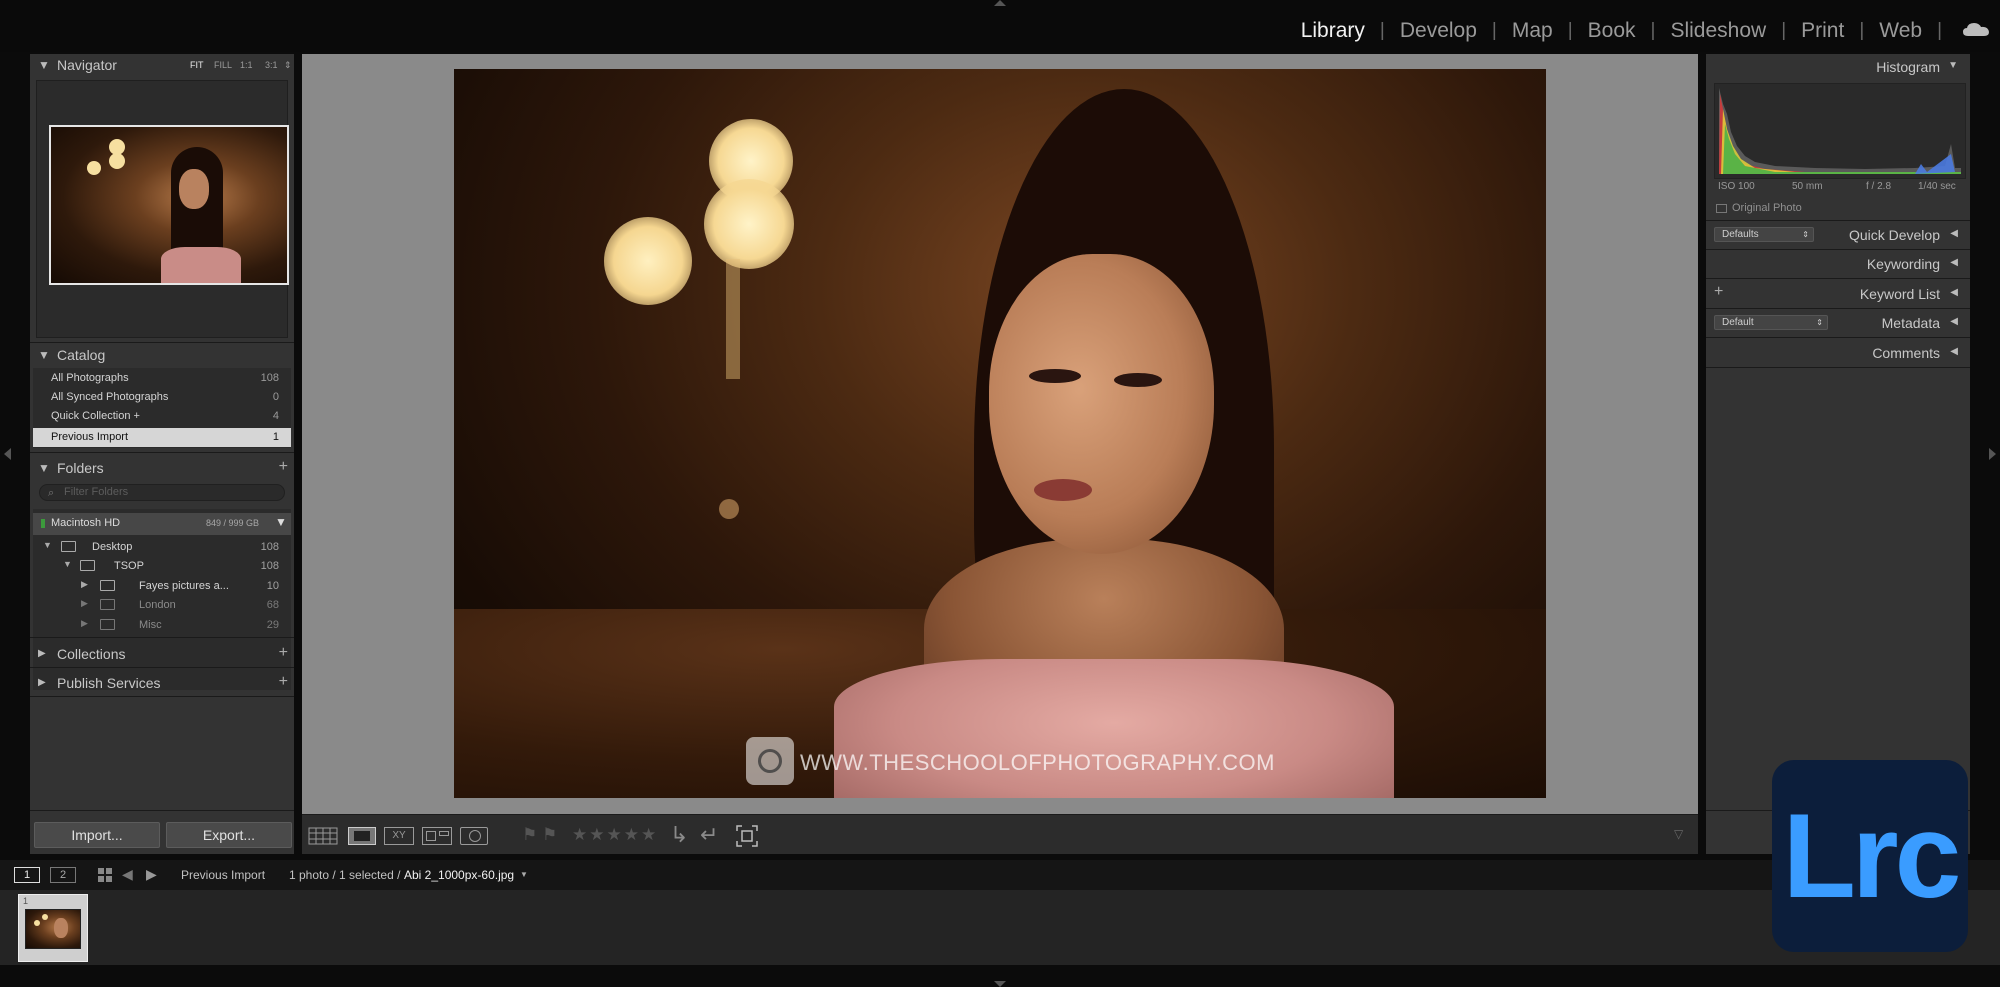 Image resolution: width=2000 pixels, height=987 pixels. I want to click on module-library: Library, so click(1333, 31).